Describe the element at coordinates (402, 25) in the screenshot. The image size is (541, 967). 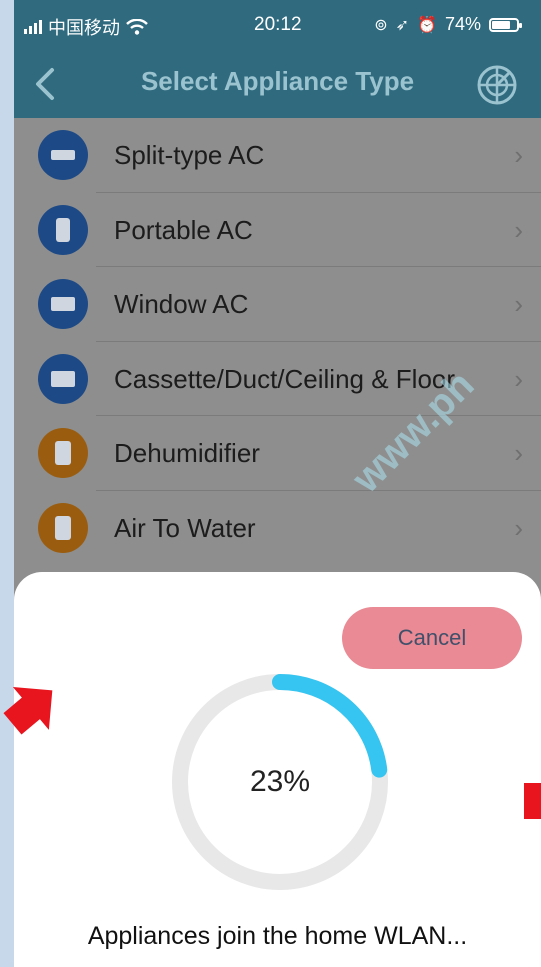
I see `location-icon: ➶` at that location.